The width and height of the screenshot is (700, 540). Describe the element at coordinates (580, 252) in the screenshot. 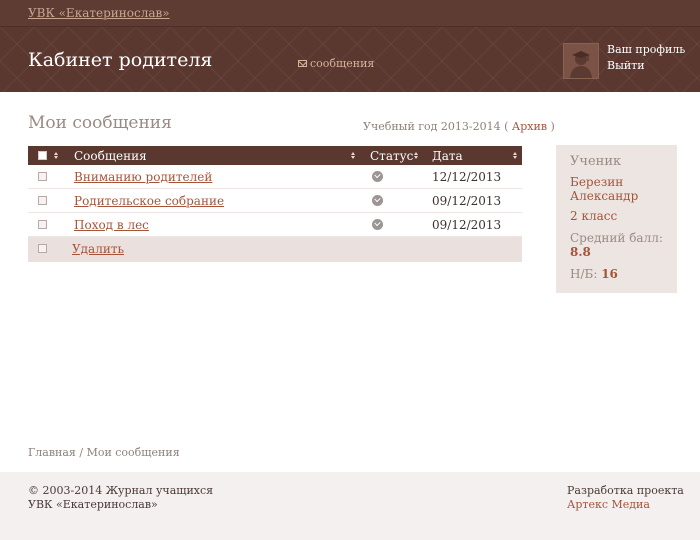

I see `average-score-value: 8.8` at that location.